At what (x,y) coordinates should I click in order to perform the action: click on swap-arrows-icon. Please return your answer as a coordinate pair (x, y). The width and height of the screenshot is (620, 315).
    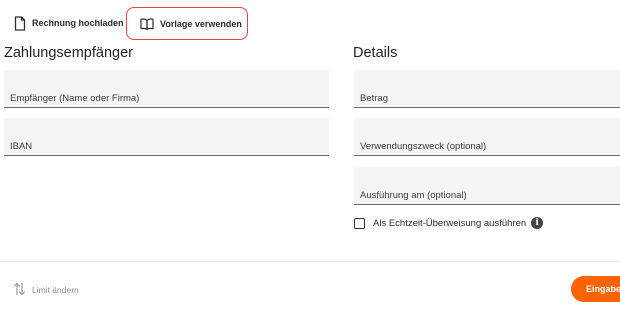
    Looking at the image, I should click on (19, 290).